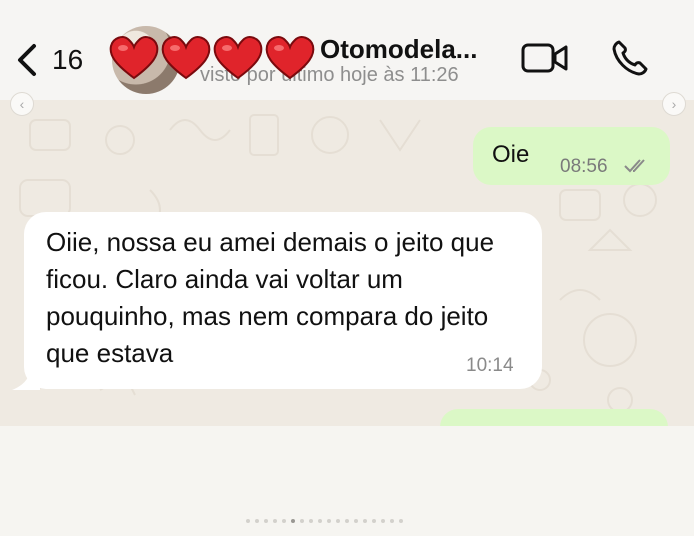 This screenshot has height=536, width=694. What do you see at coordinates (584, 166) in the screenshot?
I see `message-time: 08:56` at bounding box center [584, 166].